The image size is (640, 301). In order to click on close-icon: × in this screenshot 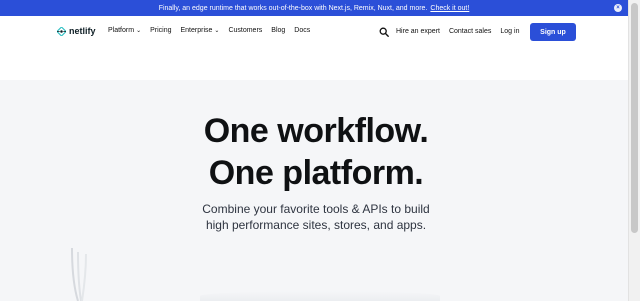, I will do `click(618, 8)`.